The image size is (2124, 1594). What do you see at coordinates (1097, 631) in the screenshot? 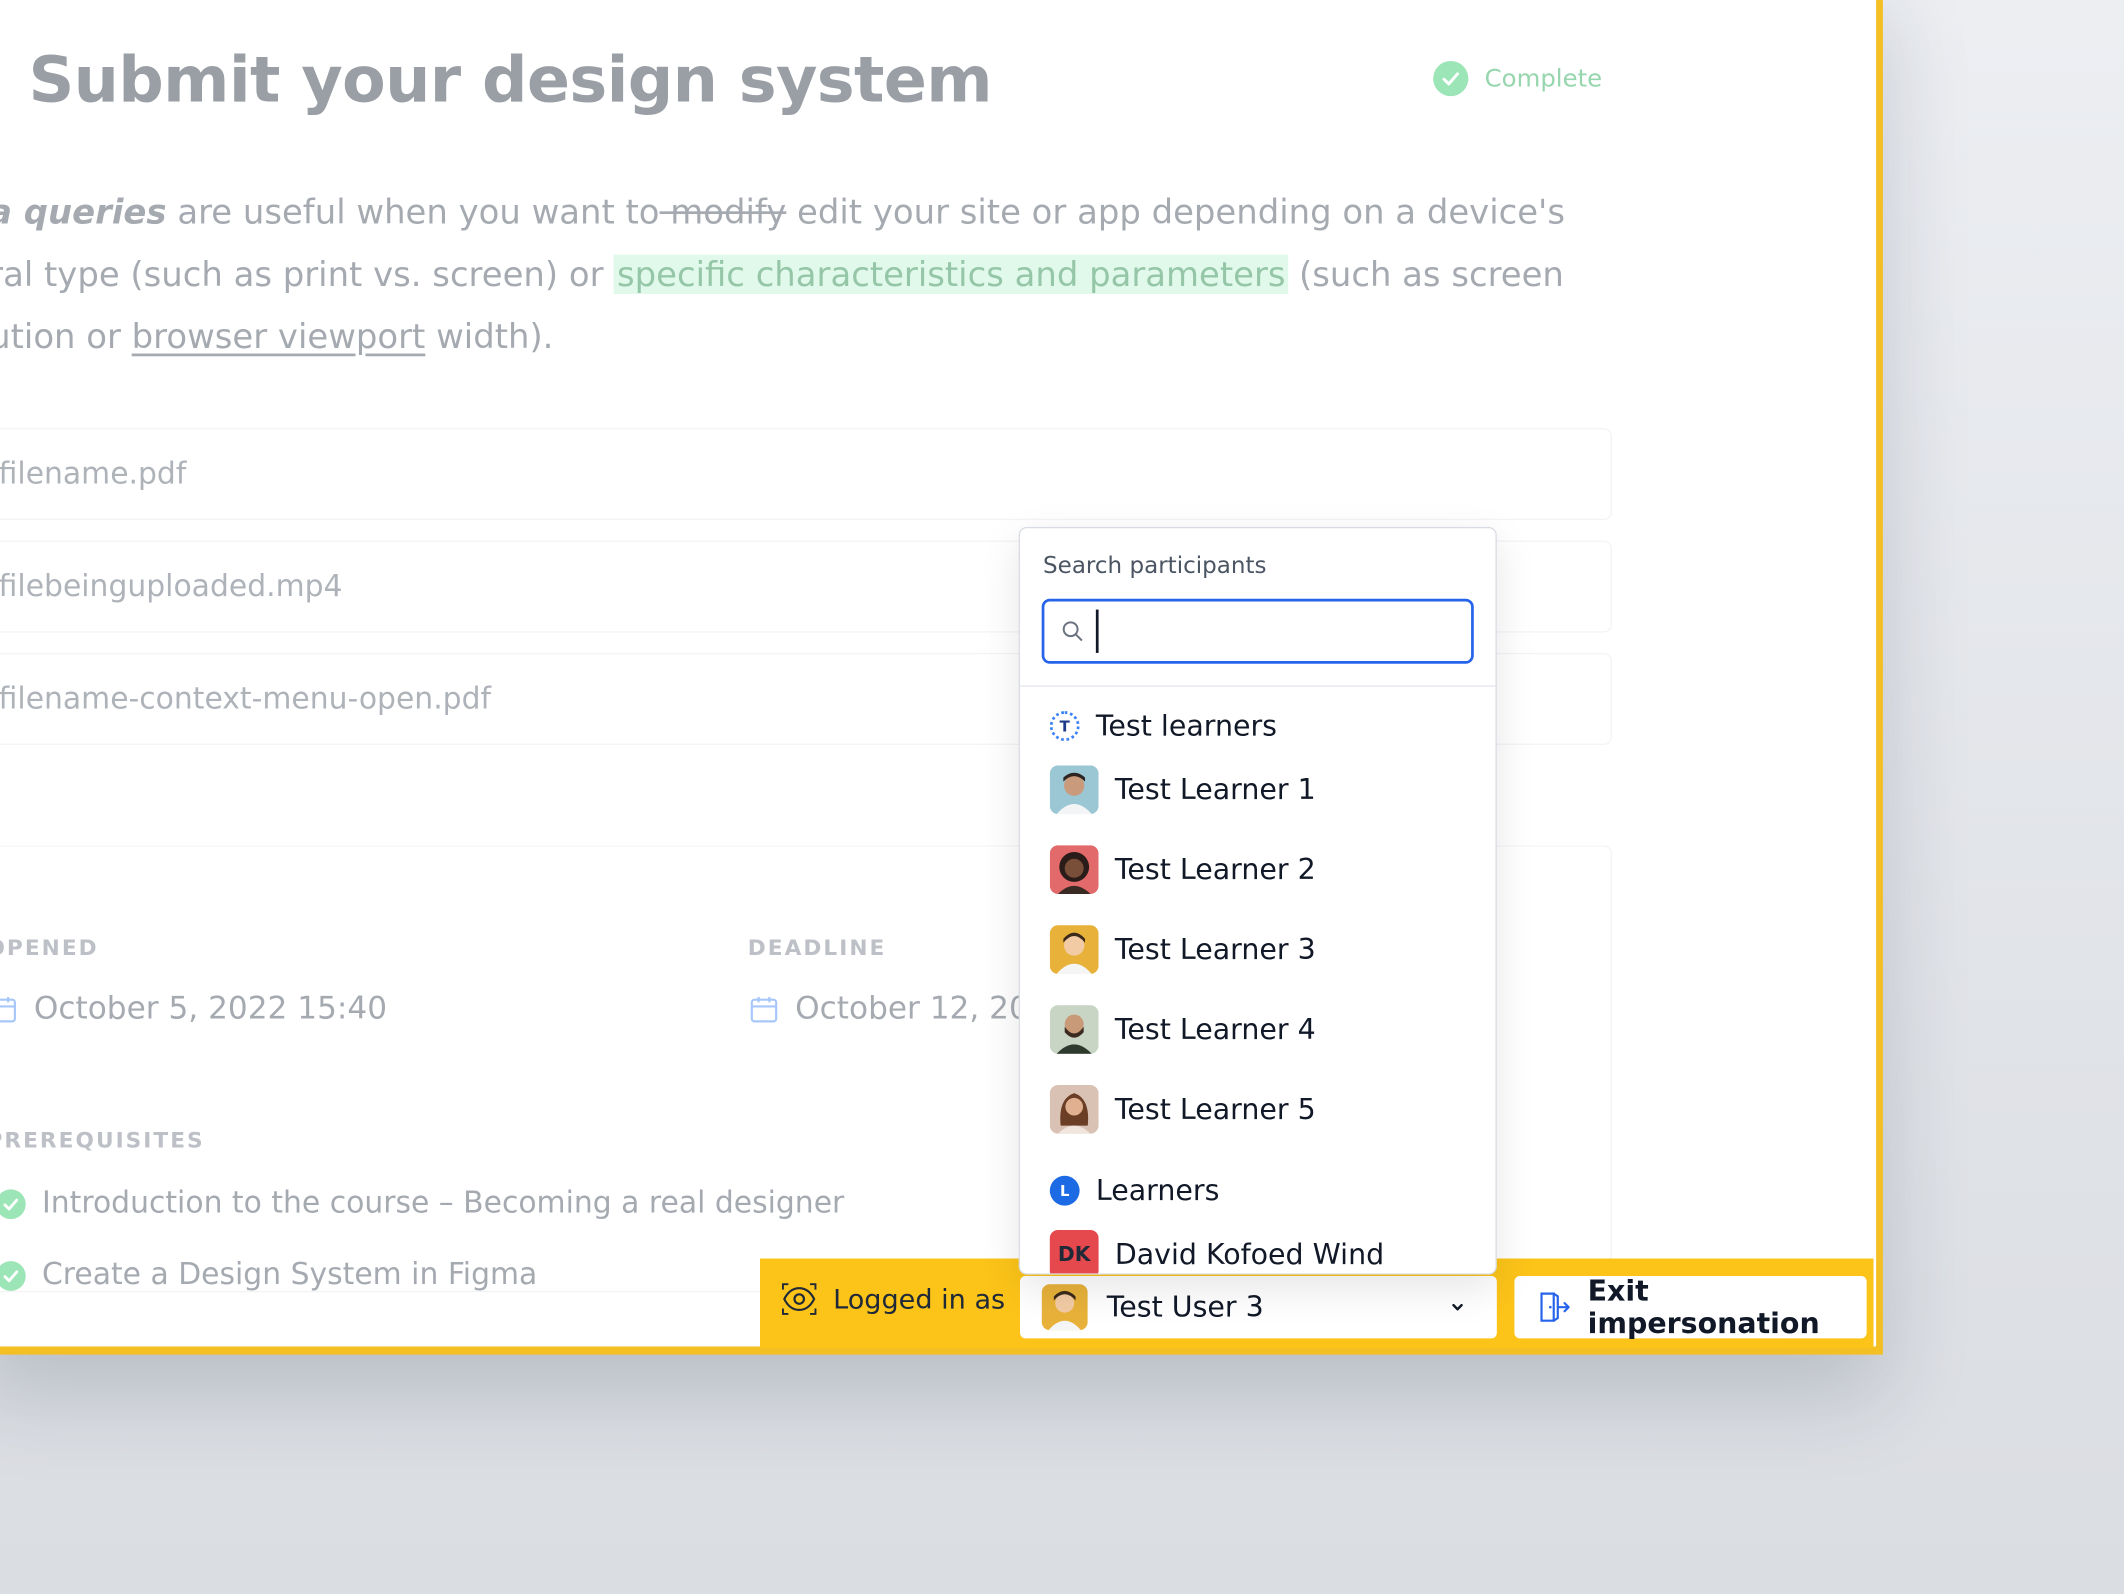
I see `text-caret` at bounding box center [1097, 631].